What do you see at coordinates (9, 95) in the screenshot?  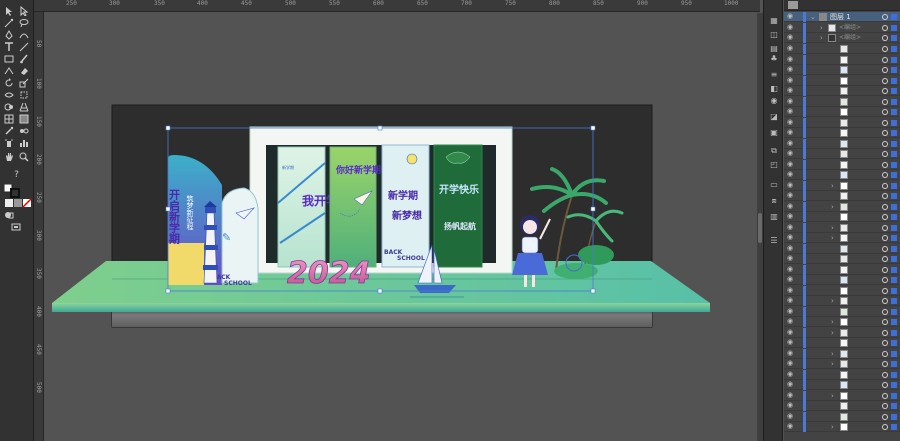 I see `width-icon` at bounding box center [9, 95].